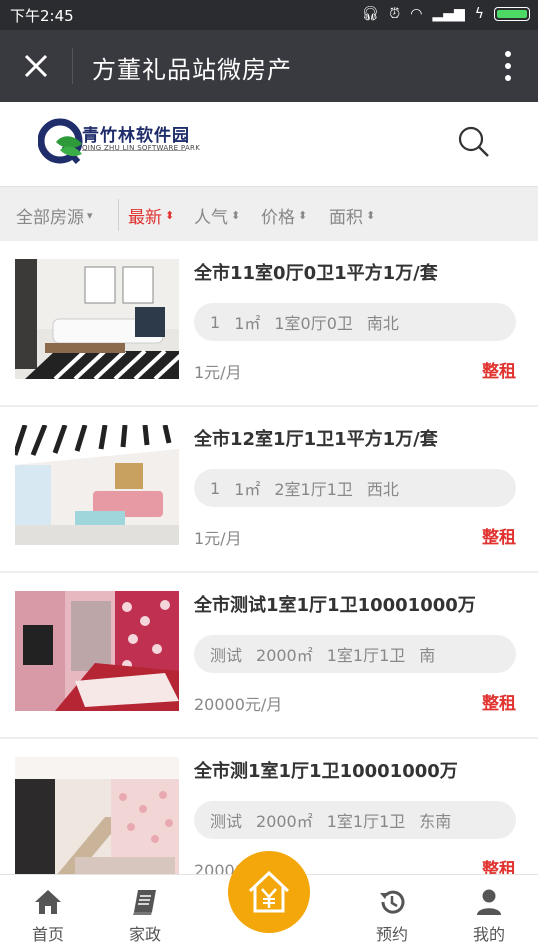  Describe the element at coordinates (42, 16) in the screenshot. I see `status-time: 下午2:45` at that location.